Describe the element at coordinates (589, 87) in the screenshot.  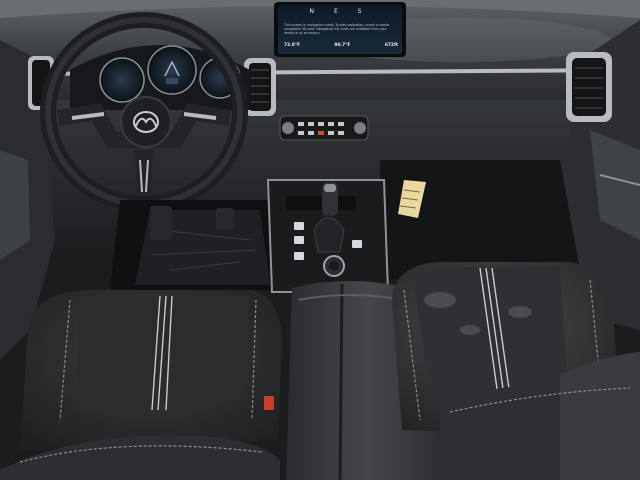
I see `right-air-vent` at that location.